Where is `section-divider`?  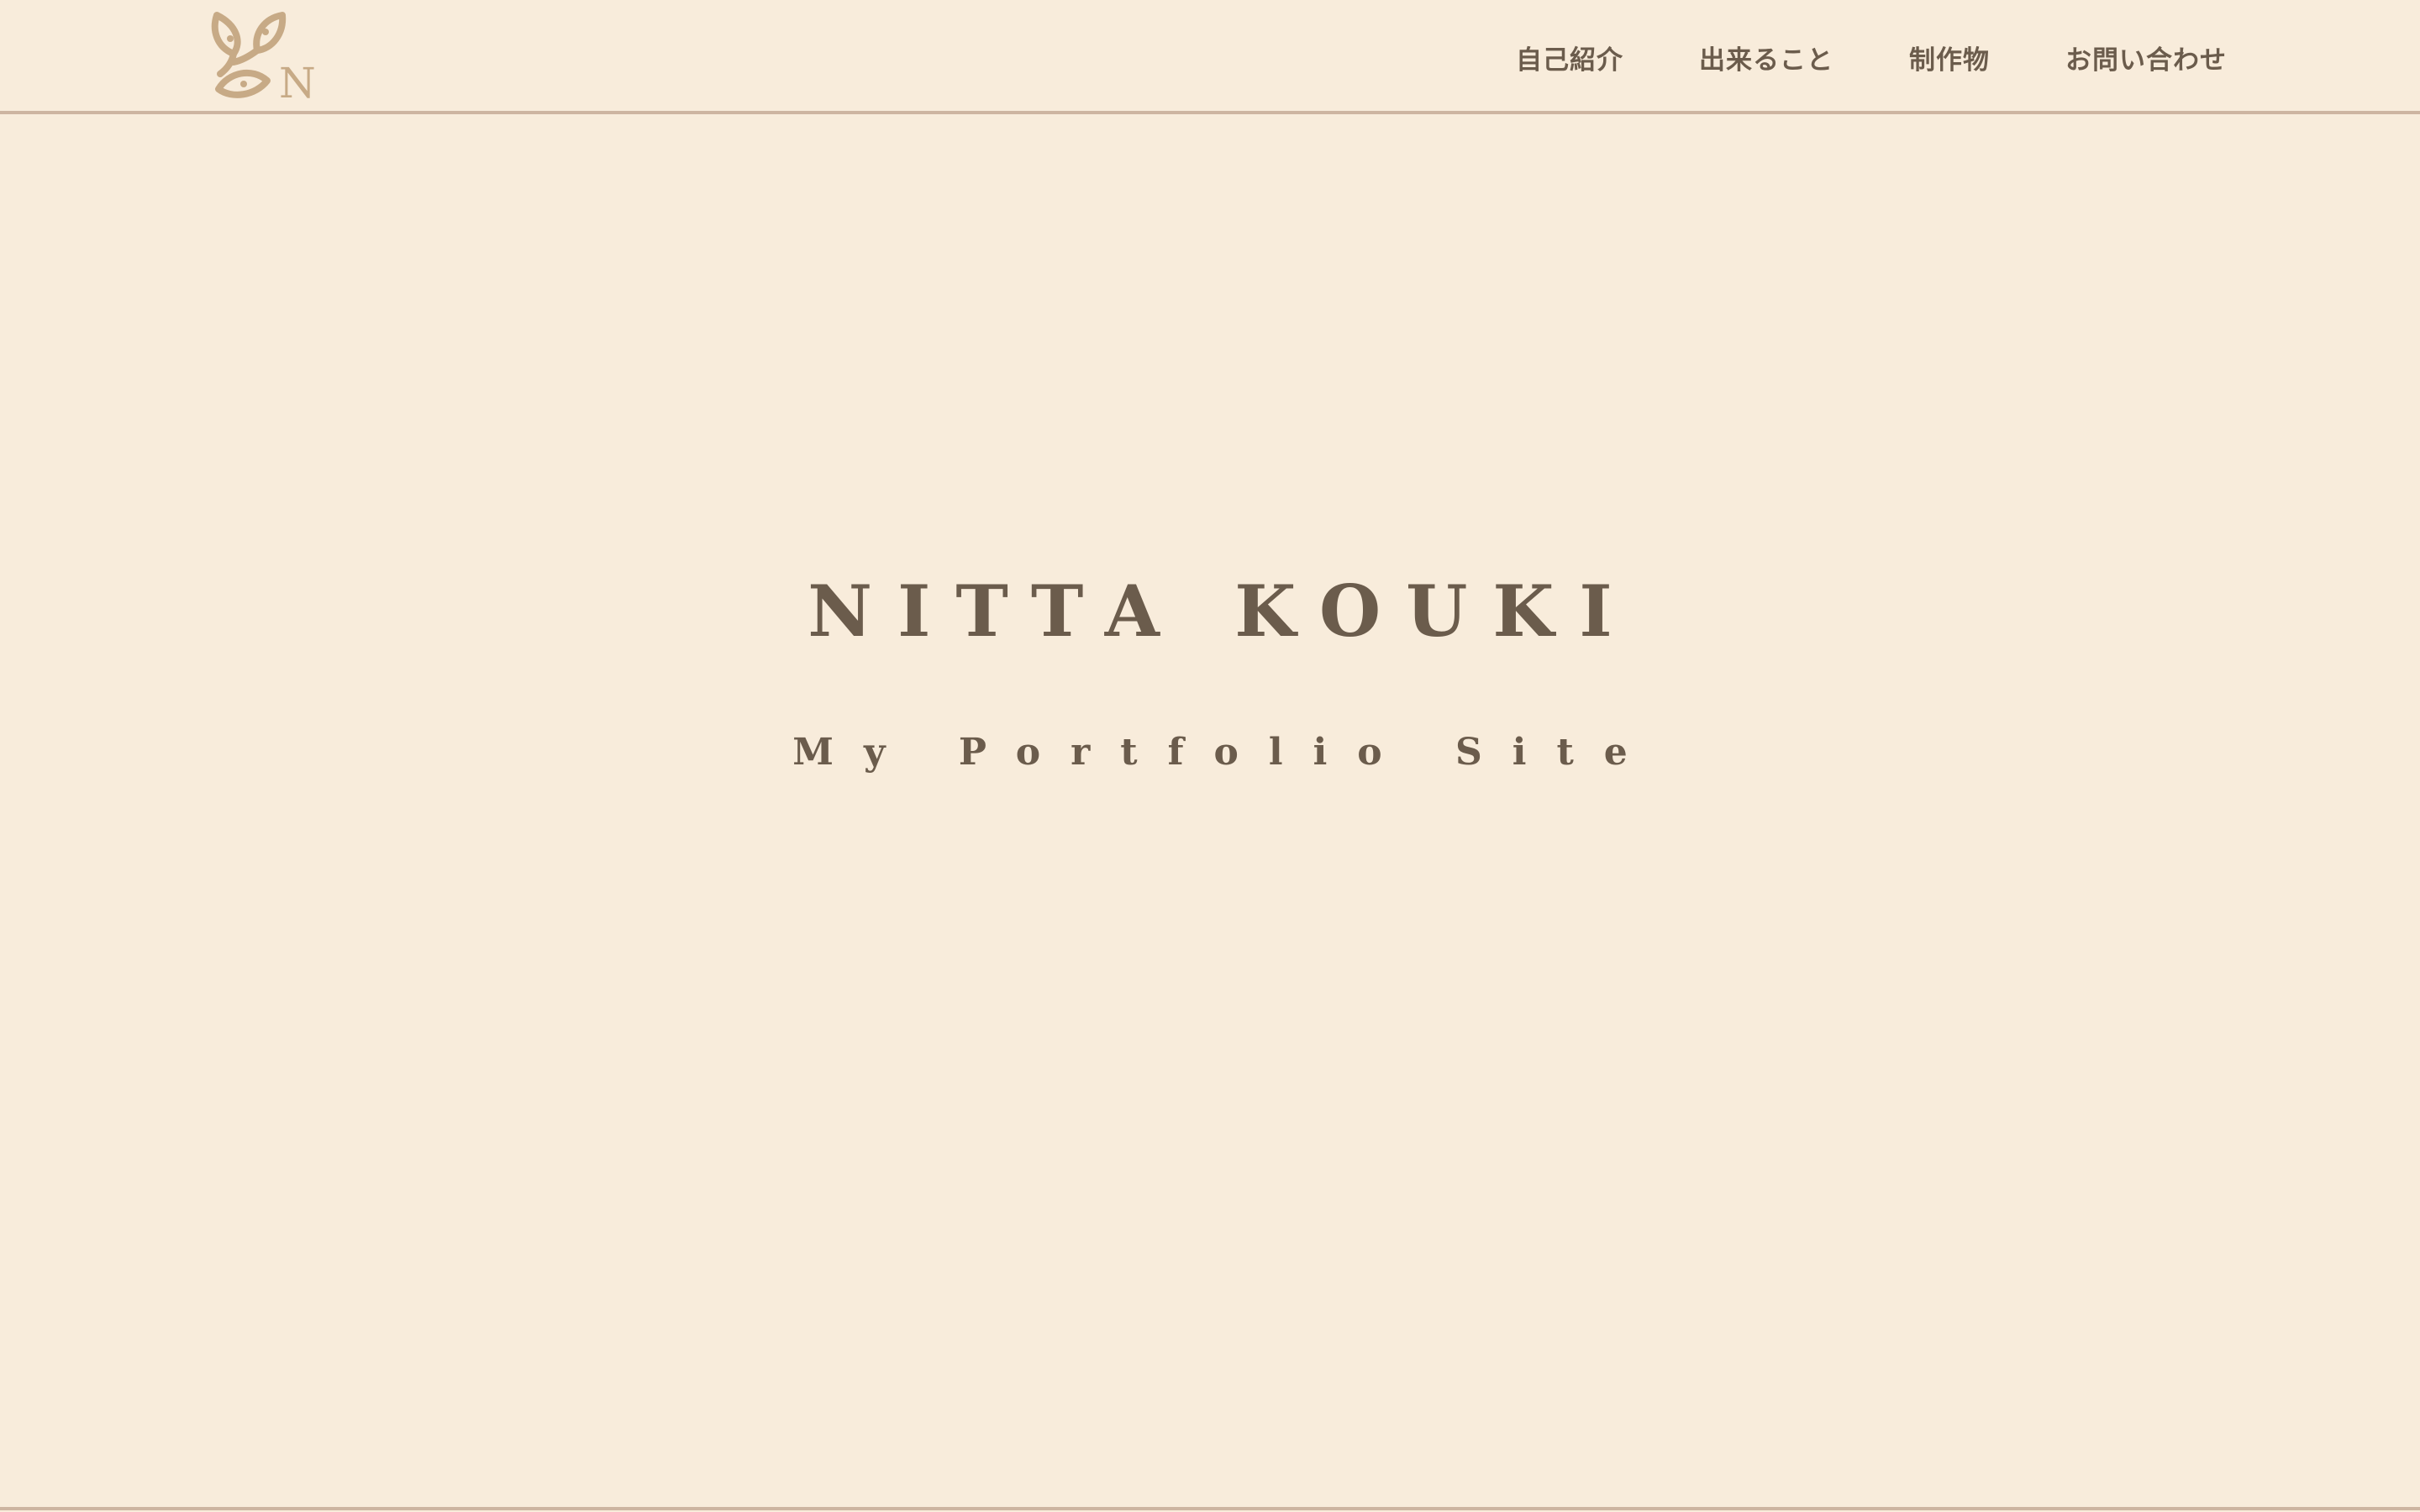
section-divider is located at coordinates (1210, 1508).